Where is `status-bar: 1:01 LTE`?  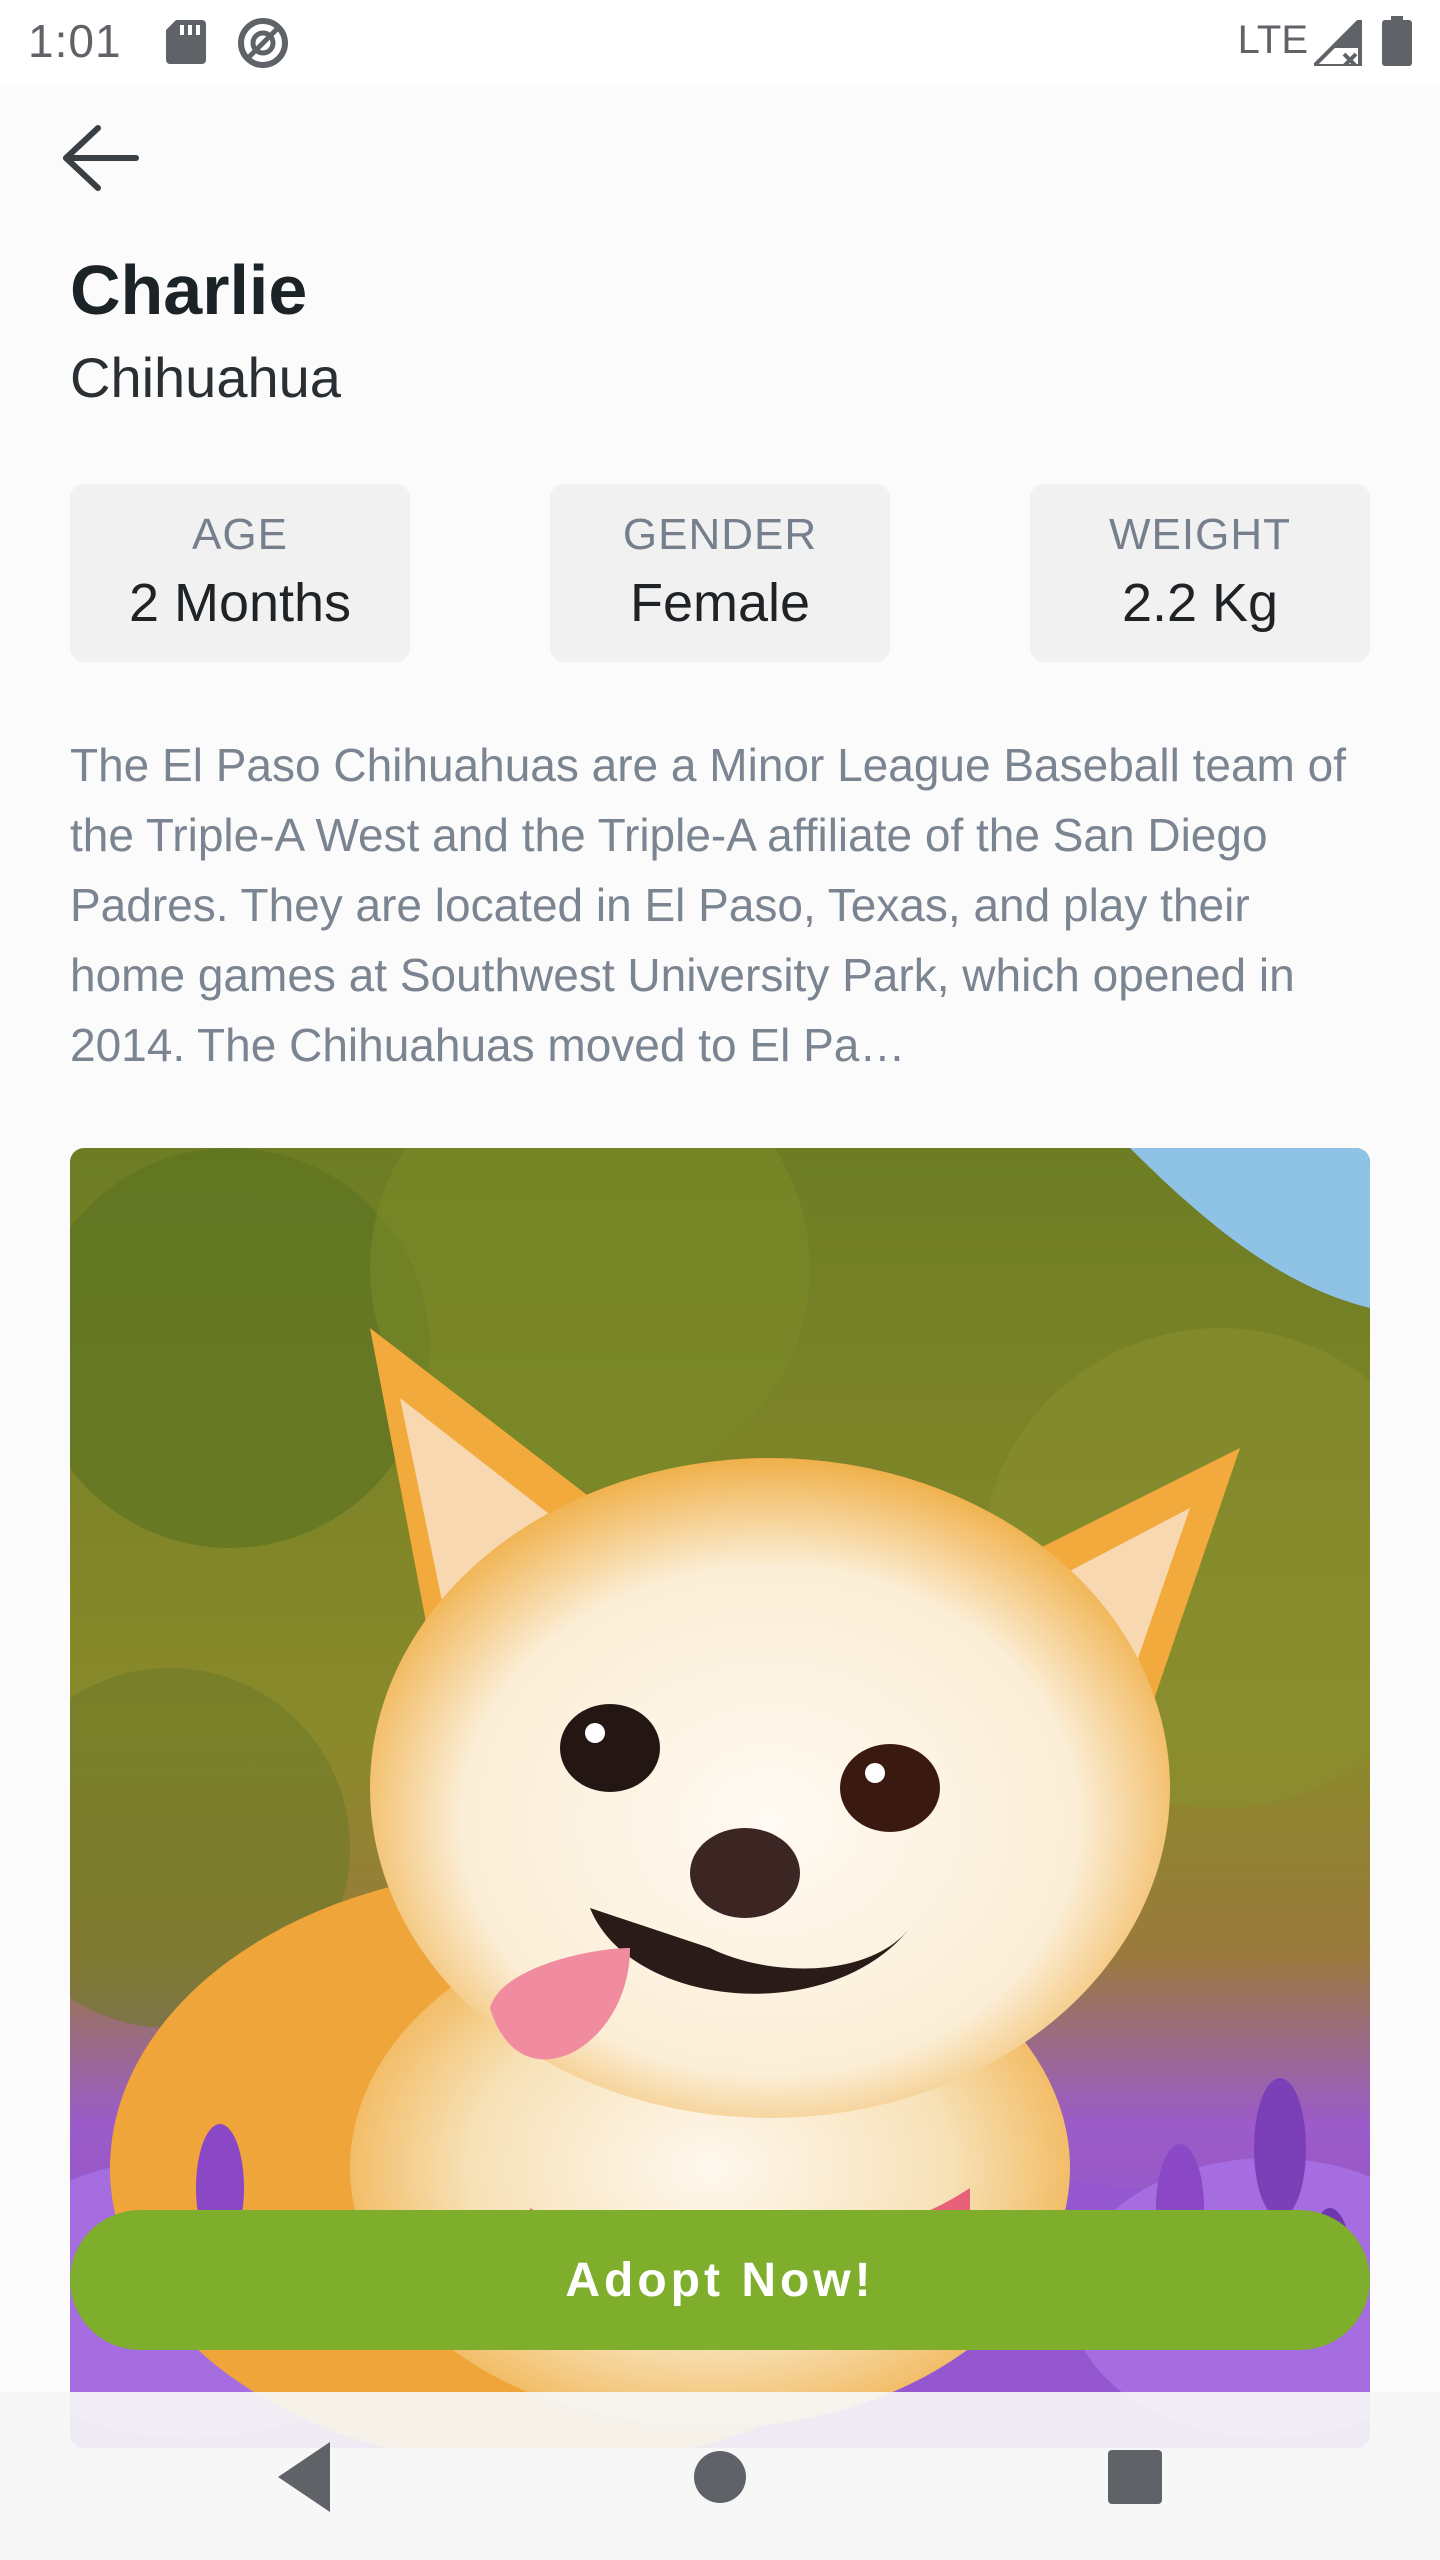
status-bar: 1:01 LTE is located at coordinates (720, 42).